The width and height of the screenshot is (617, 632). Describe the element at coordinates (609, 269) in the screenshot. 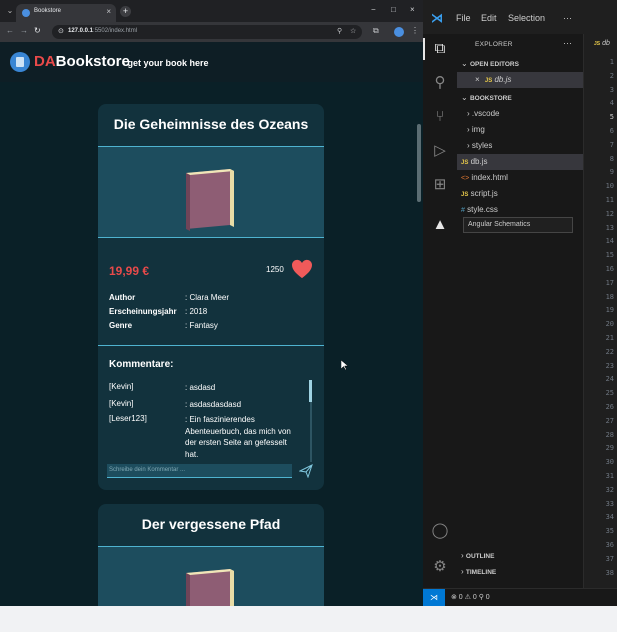

I see `line-number: 16` at that location.